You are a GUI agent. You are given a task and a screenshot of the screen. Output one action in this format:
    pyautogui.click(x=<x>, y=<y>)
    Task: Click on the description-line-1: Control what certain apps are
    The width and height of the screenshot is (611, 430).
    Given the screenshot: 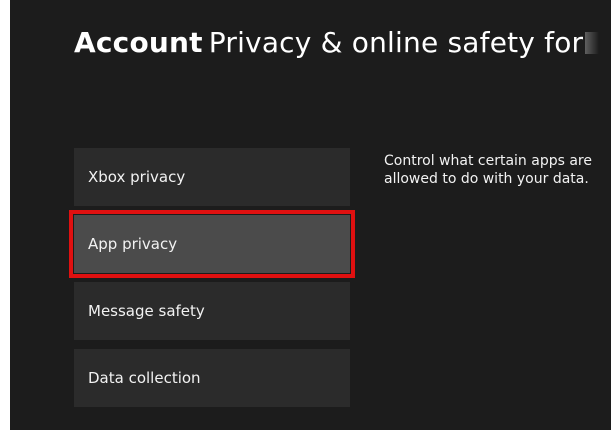 What is the action you would take?
    pyautogui.click(x=488, y=161)
    